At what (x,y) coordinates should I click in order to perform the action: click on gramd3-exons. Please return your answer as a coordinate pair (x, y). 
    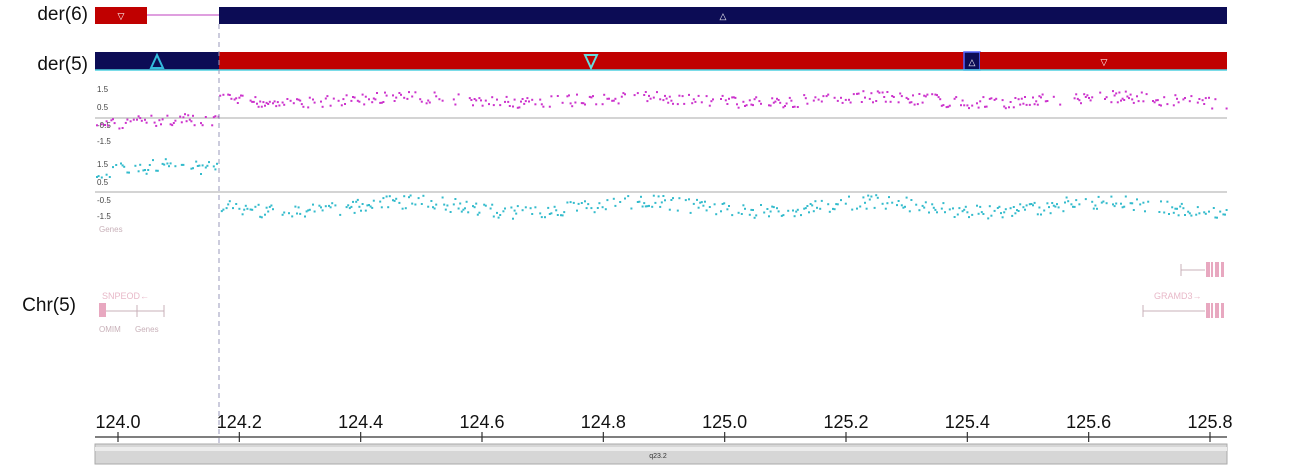
    Looking at the image, I should click on (1215, 310).